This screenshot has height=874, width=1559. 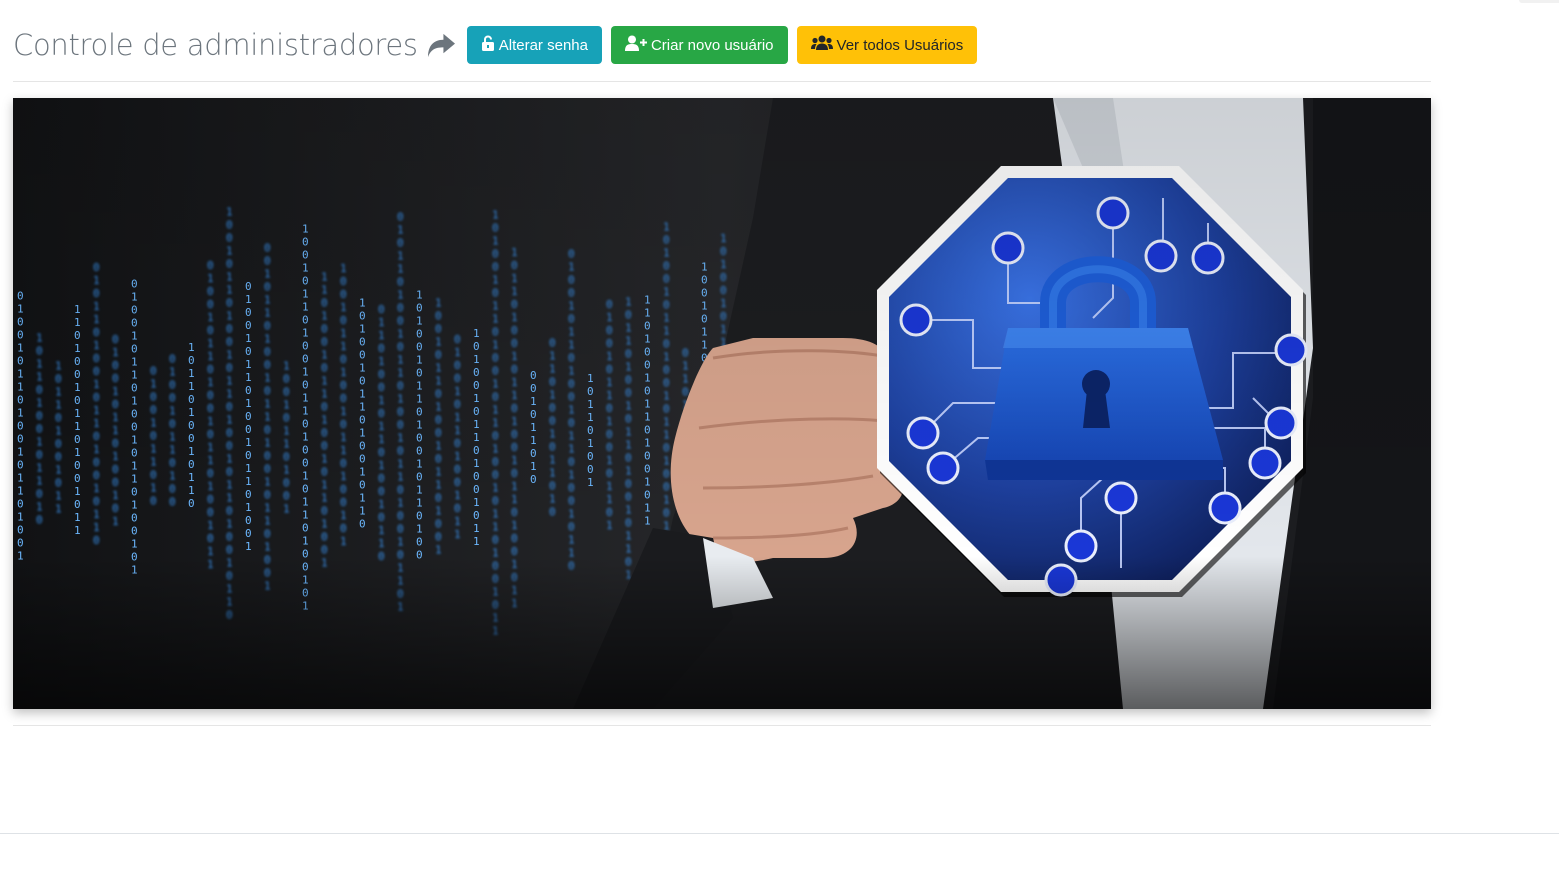 I want to click on change-password-label: Alterar senha, so click(x=543, y=45).